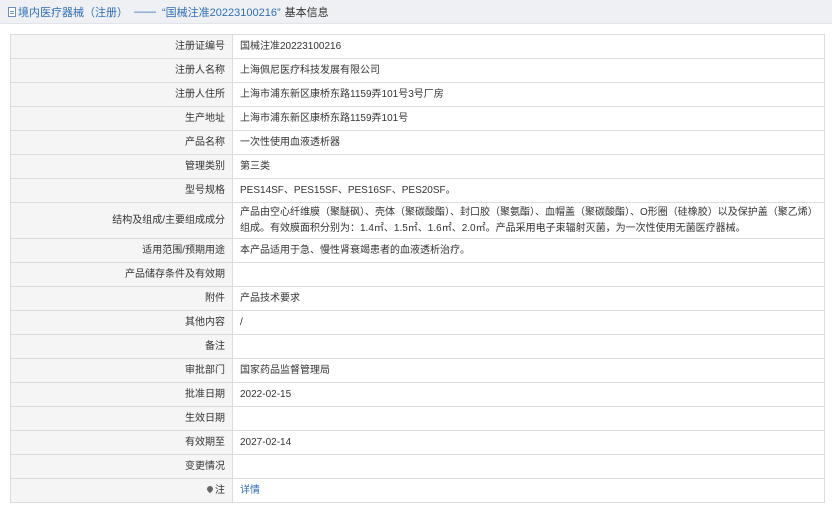 The width and height of the screenshot is (832, 517). Describe the element at coordinates (528, 190) in the screenshot. I see `row-value: PES14SF、PES15SF、PES16SF、PES20SF。` at that location.